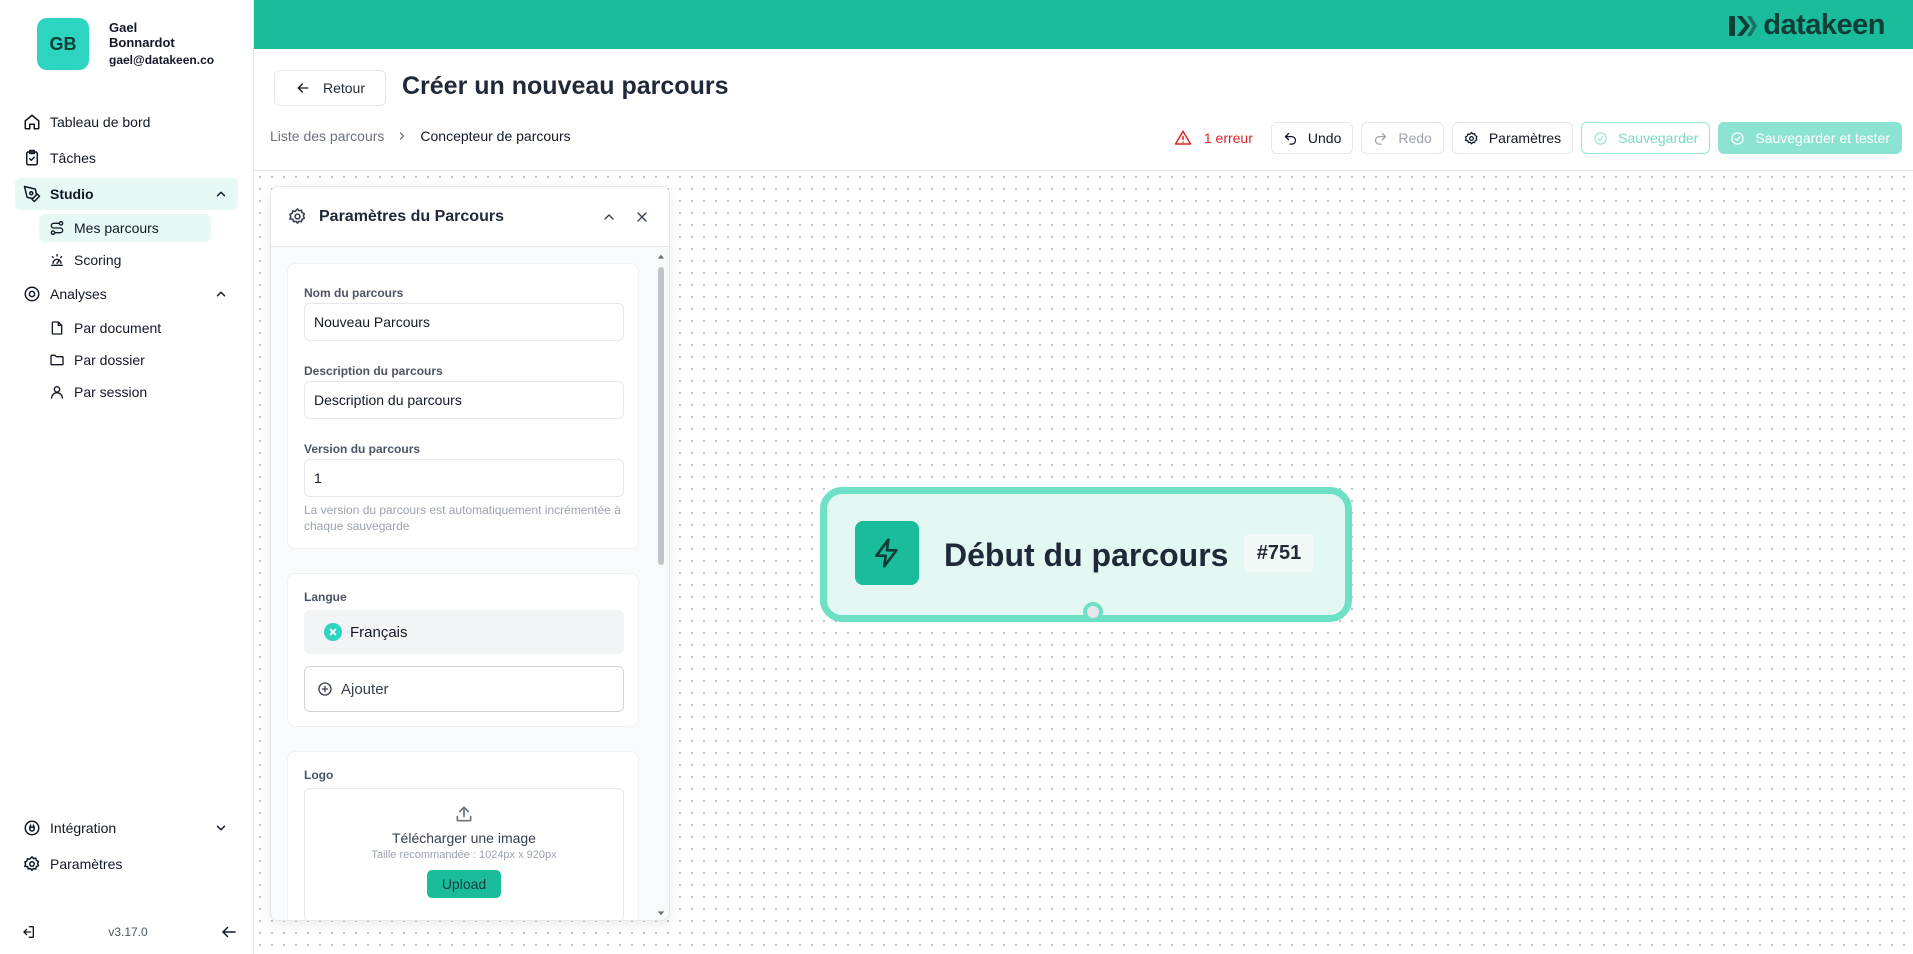 The height and width of the screenshot is (954, 1913). I want to click on plug-icon, so click(32, 828).